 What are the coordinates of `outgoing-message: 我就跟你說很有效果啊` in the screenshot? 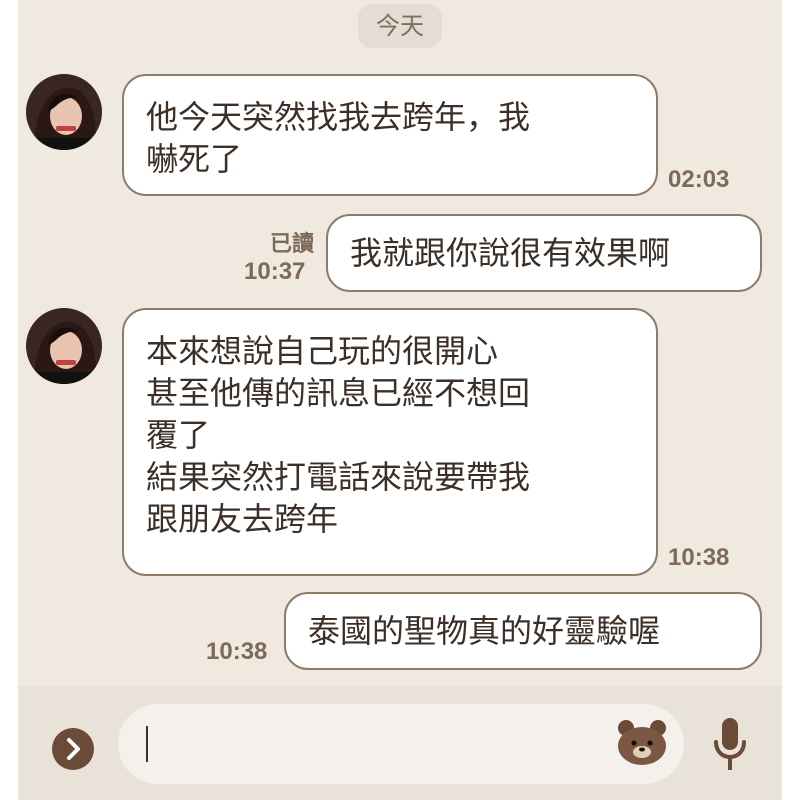 It's located at (544, 253).